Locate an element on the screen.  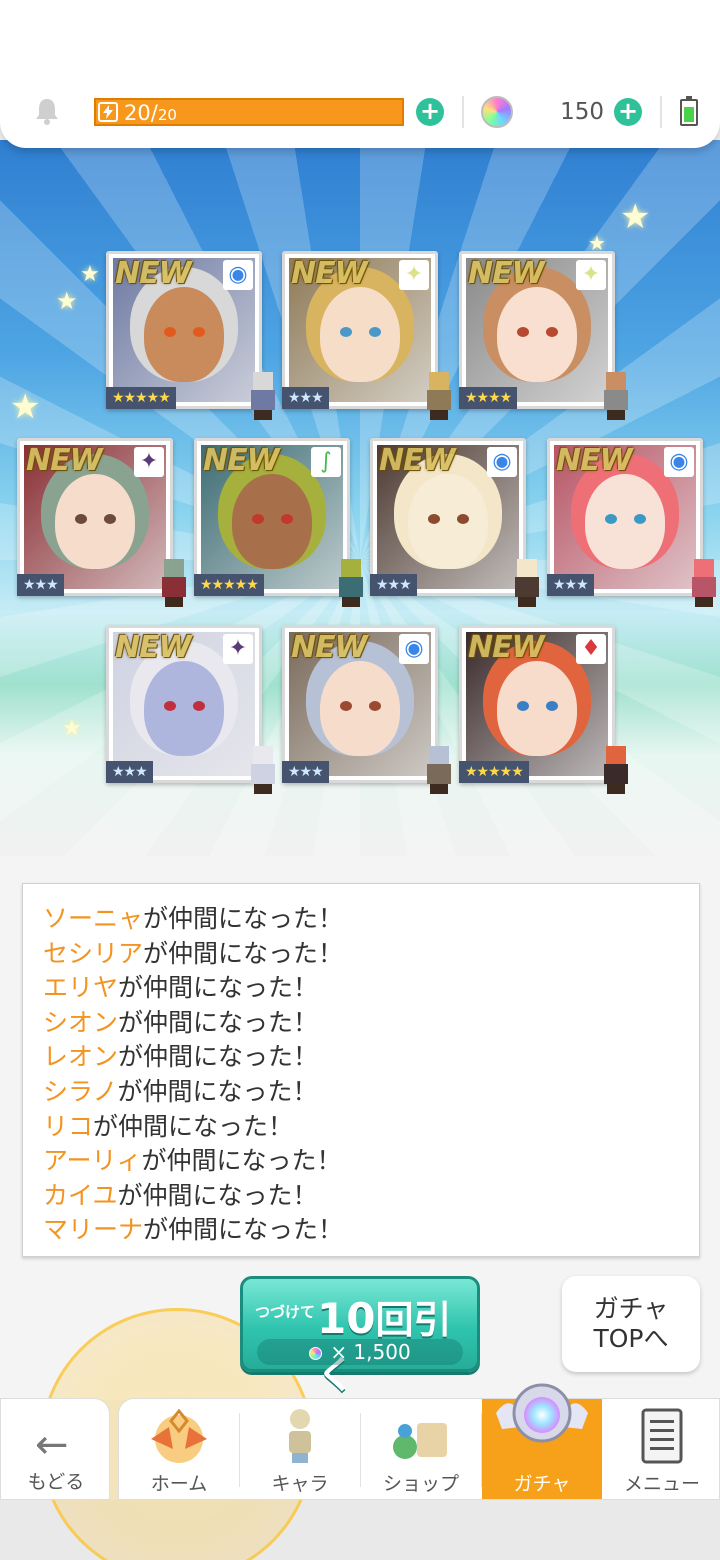
nav-item-gacha: ガチャ is located at coordinates (542, 1441).